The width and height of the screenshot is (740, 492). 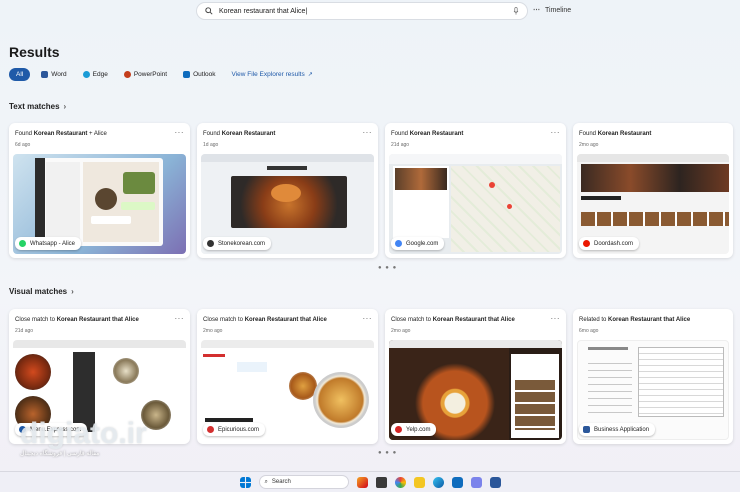 I want to click on digiato-watermark: digiato.ir مقاله فارسی | فروشگاه دیجیتال, so click(x=83, y=437).